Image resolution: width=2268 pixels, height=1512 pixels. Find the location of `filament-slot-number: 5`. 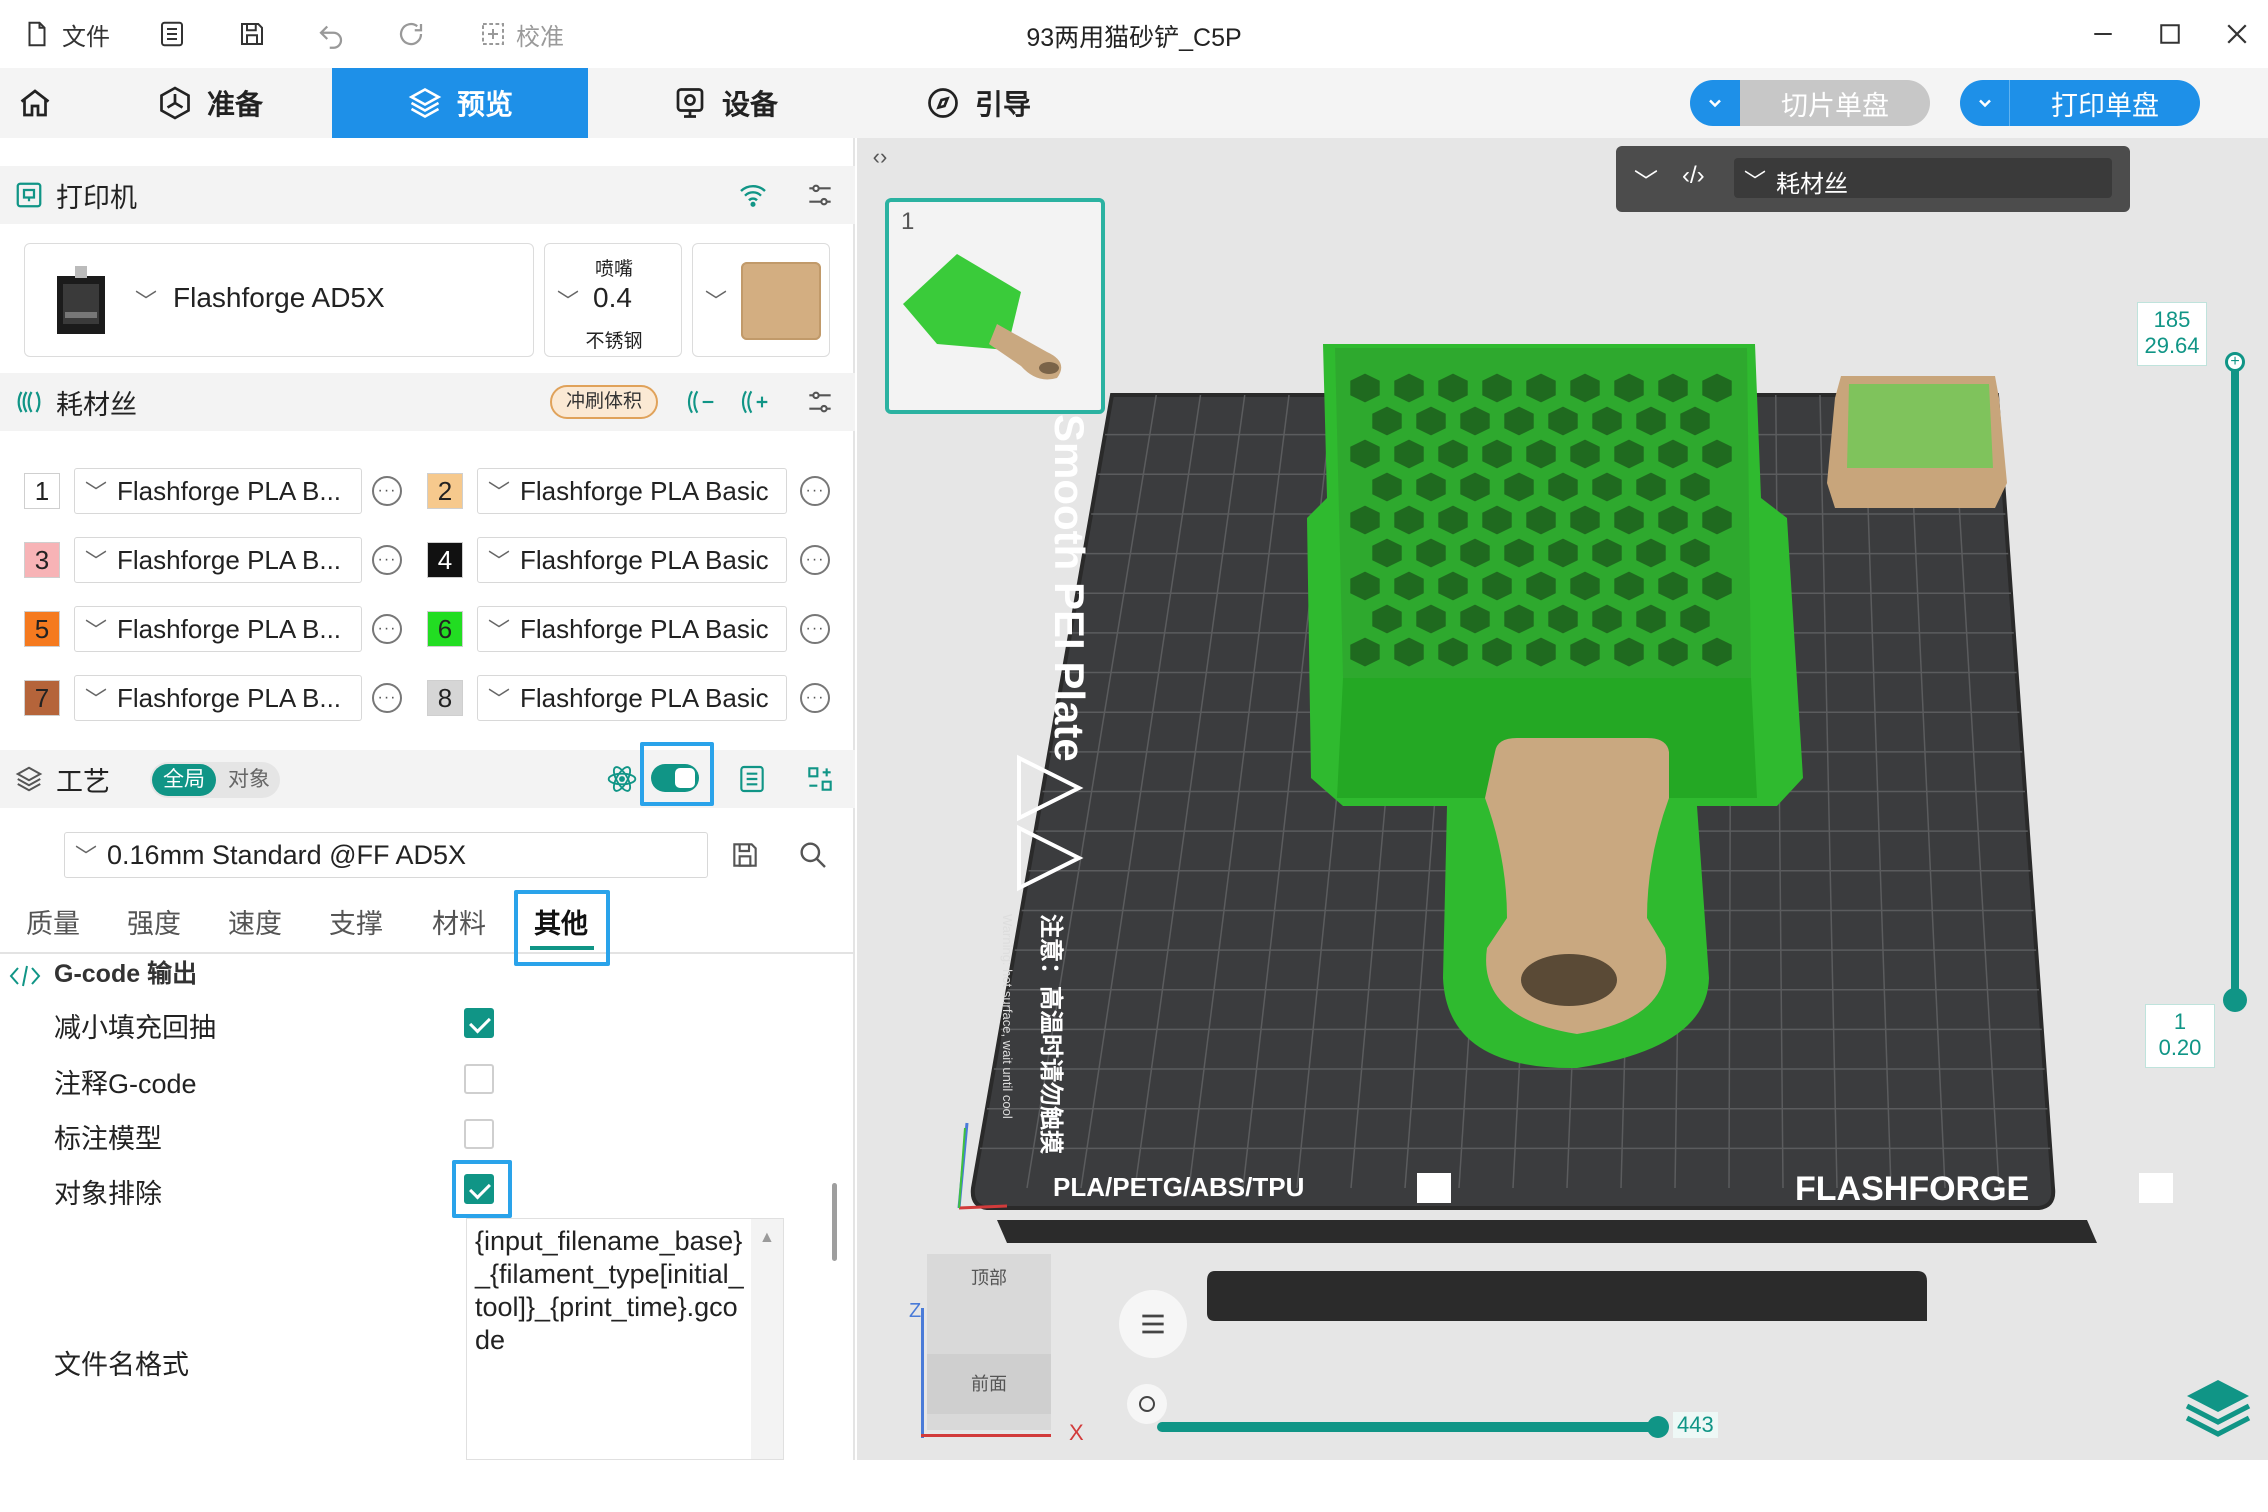

filament-slot-number: 5 is located at coordinates (42, 629).